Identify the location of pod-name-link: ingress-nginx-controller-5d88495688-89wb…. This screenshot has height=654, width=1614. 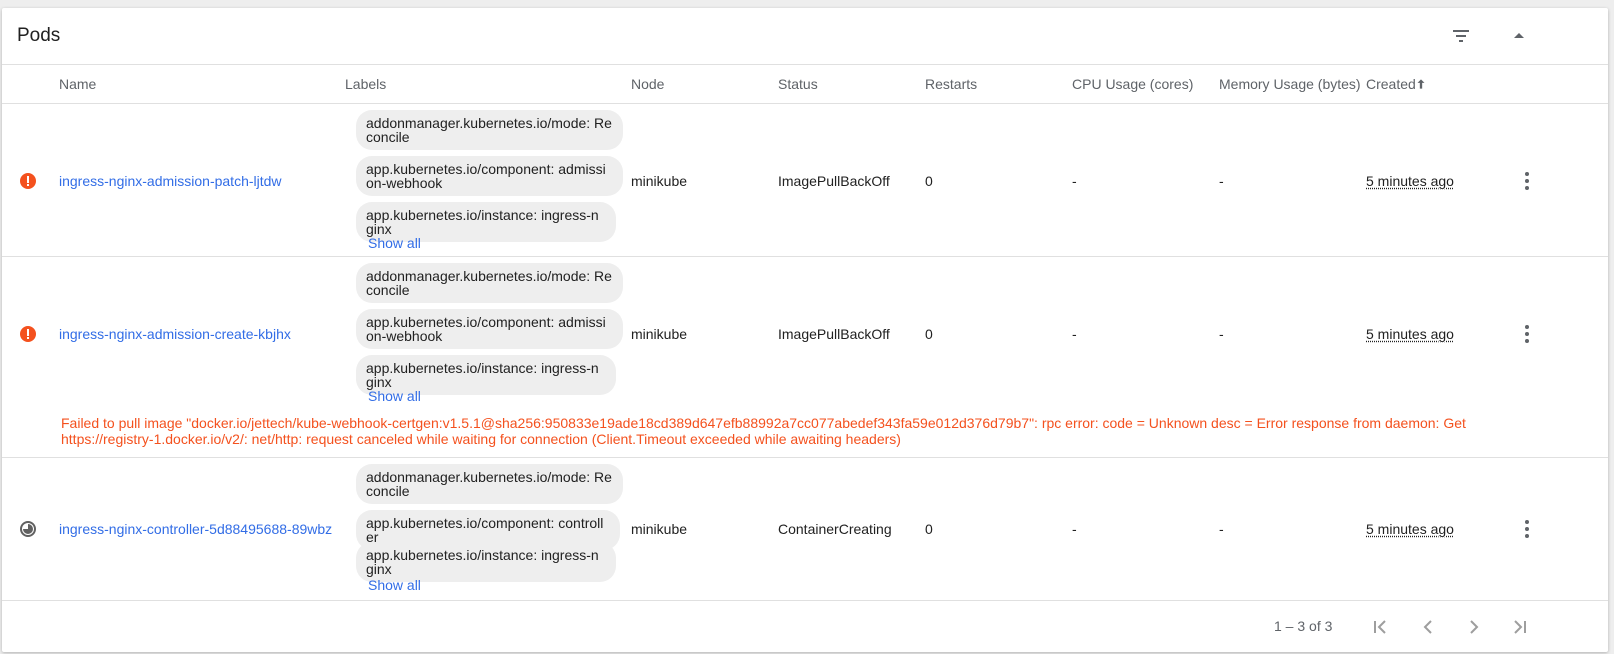
(195, 529).